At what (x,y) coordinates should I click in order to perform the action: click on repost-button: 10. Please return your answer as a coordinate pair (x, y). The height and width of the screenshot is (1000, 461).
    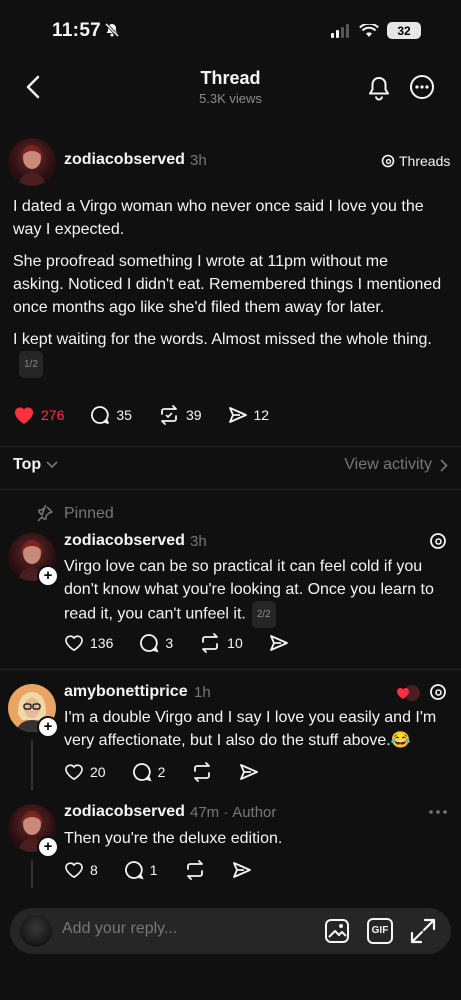
    Looking at the image, I should click on (221, 643).